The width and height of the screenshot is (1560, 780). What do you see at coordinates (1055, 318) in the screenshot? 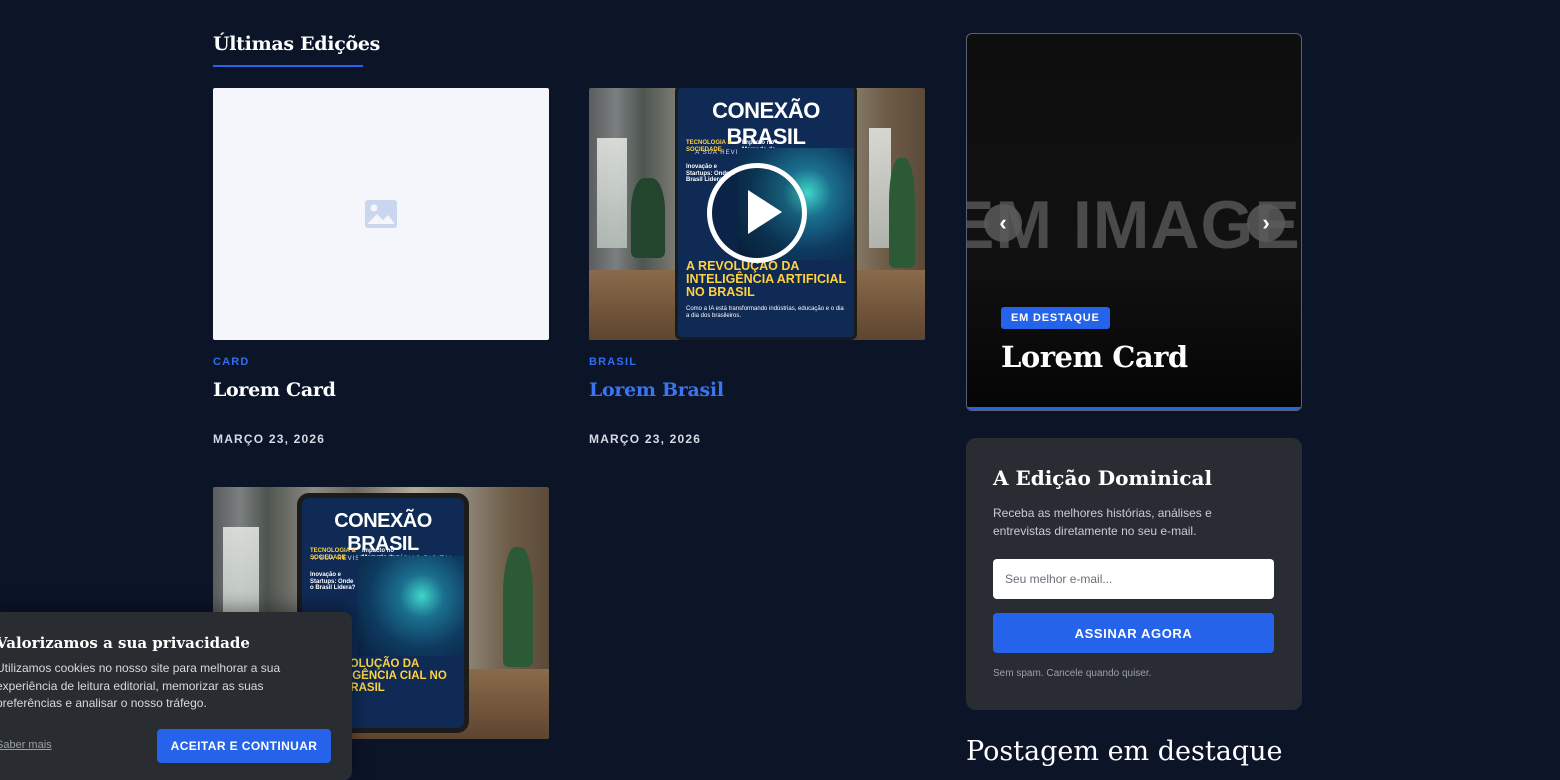
I see `featured-badge: EM DESTAQUE` at bounding box center [1055, 318].